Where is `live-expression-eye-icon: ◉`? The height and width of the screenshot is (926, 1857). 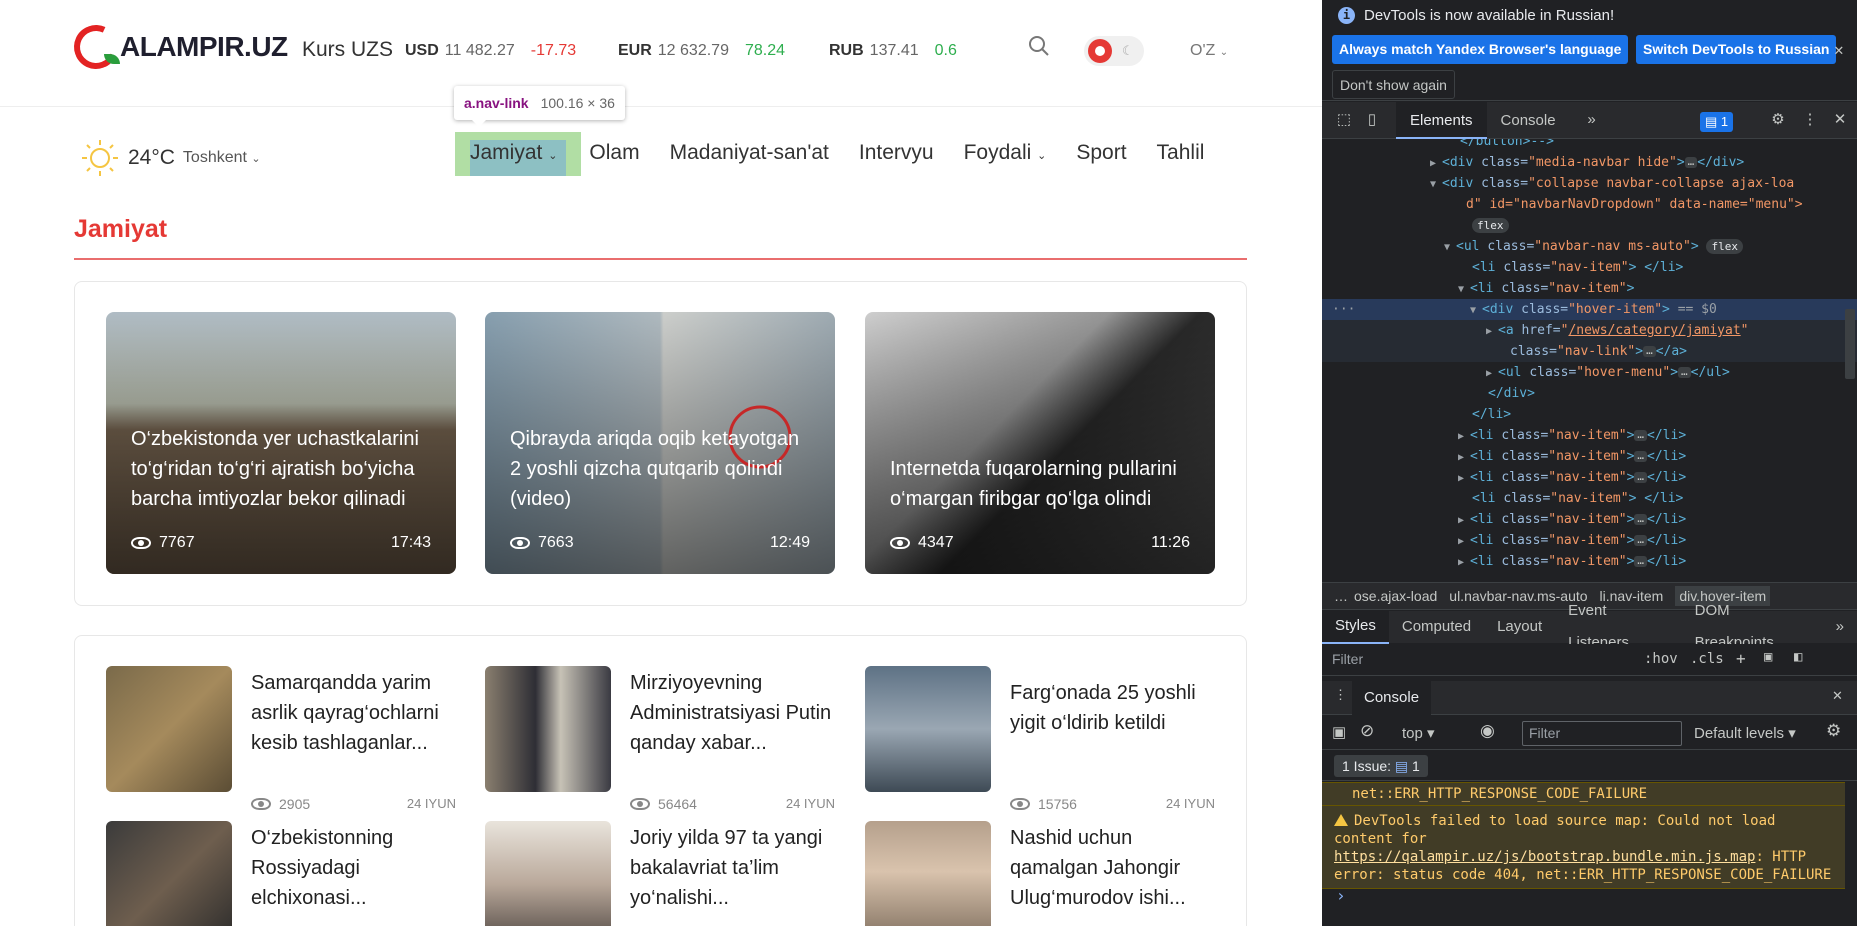 live-expression-eye-icon: ◉ is located at coordinates (1487, 731).